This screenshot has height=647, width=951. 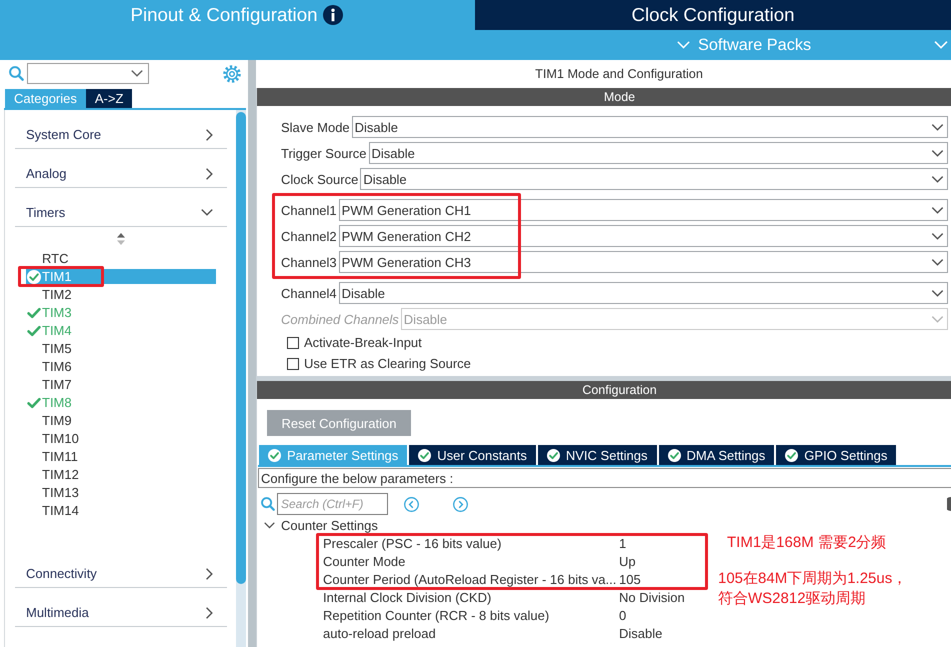 What do you see at coordinates (121, 174) in the screenshot?
I see `category-header: Analog` at bounding box center [121, 174].